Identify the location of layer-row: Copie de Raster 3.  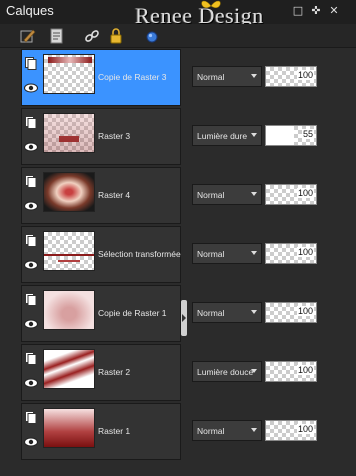
(101, 77).